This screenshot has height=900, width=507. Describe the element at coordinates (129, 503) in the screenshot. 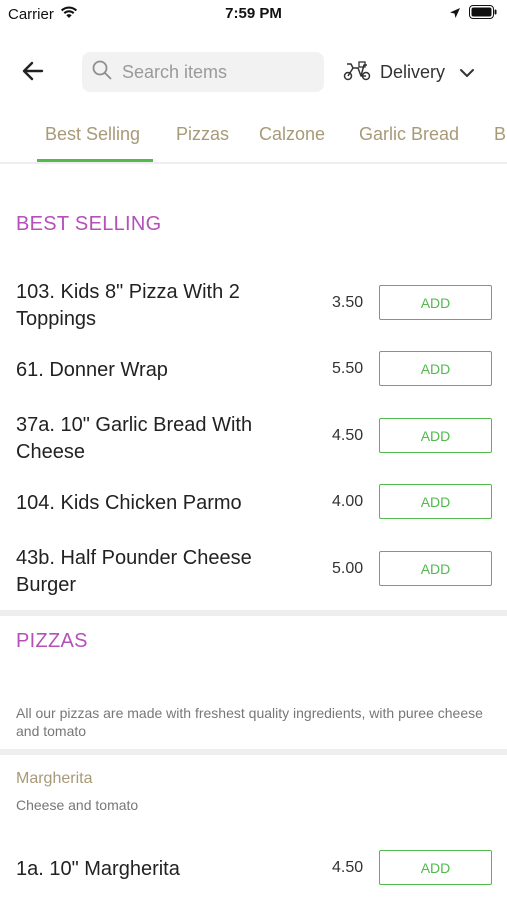

I see `item-name: 104. Kids Chicken Parmo` at that location.